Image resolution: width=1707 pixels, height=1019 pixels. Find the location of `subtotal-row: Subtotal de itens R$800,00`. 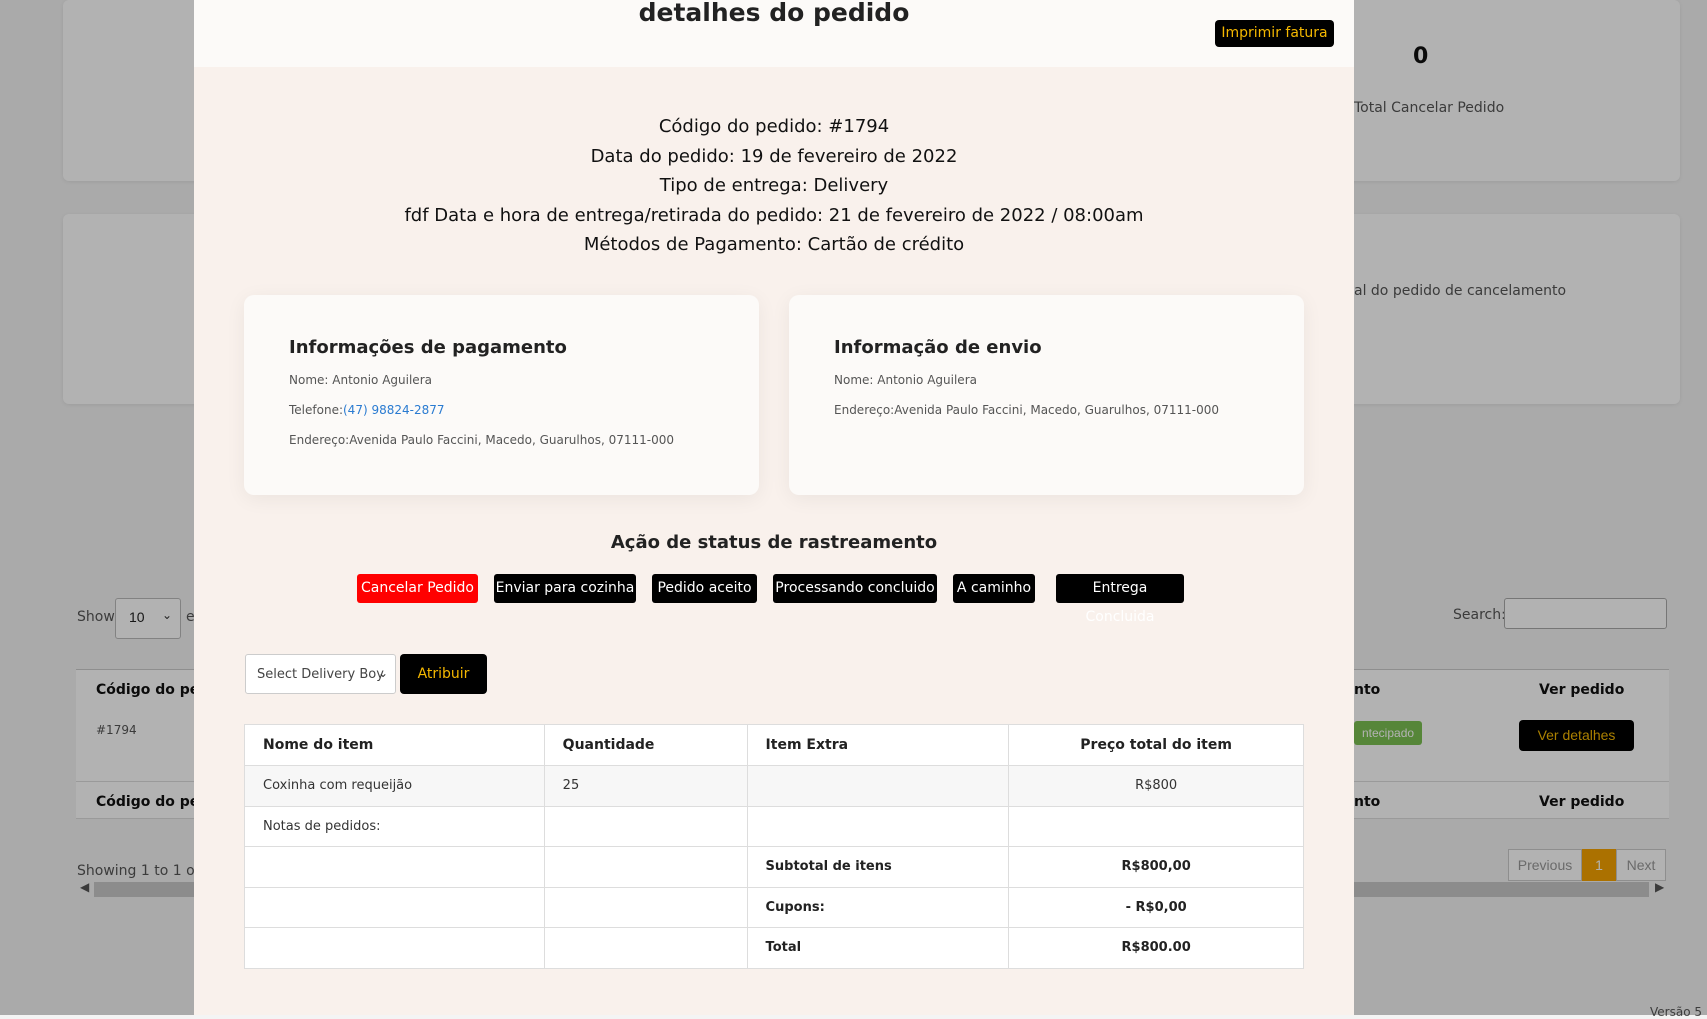

subtotal-row: Subtotal de itens R$800,00 is located at coordinates (774, 867).